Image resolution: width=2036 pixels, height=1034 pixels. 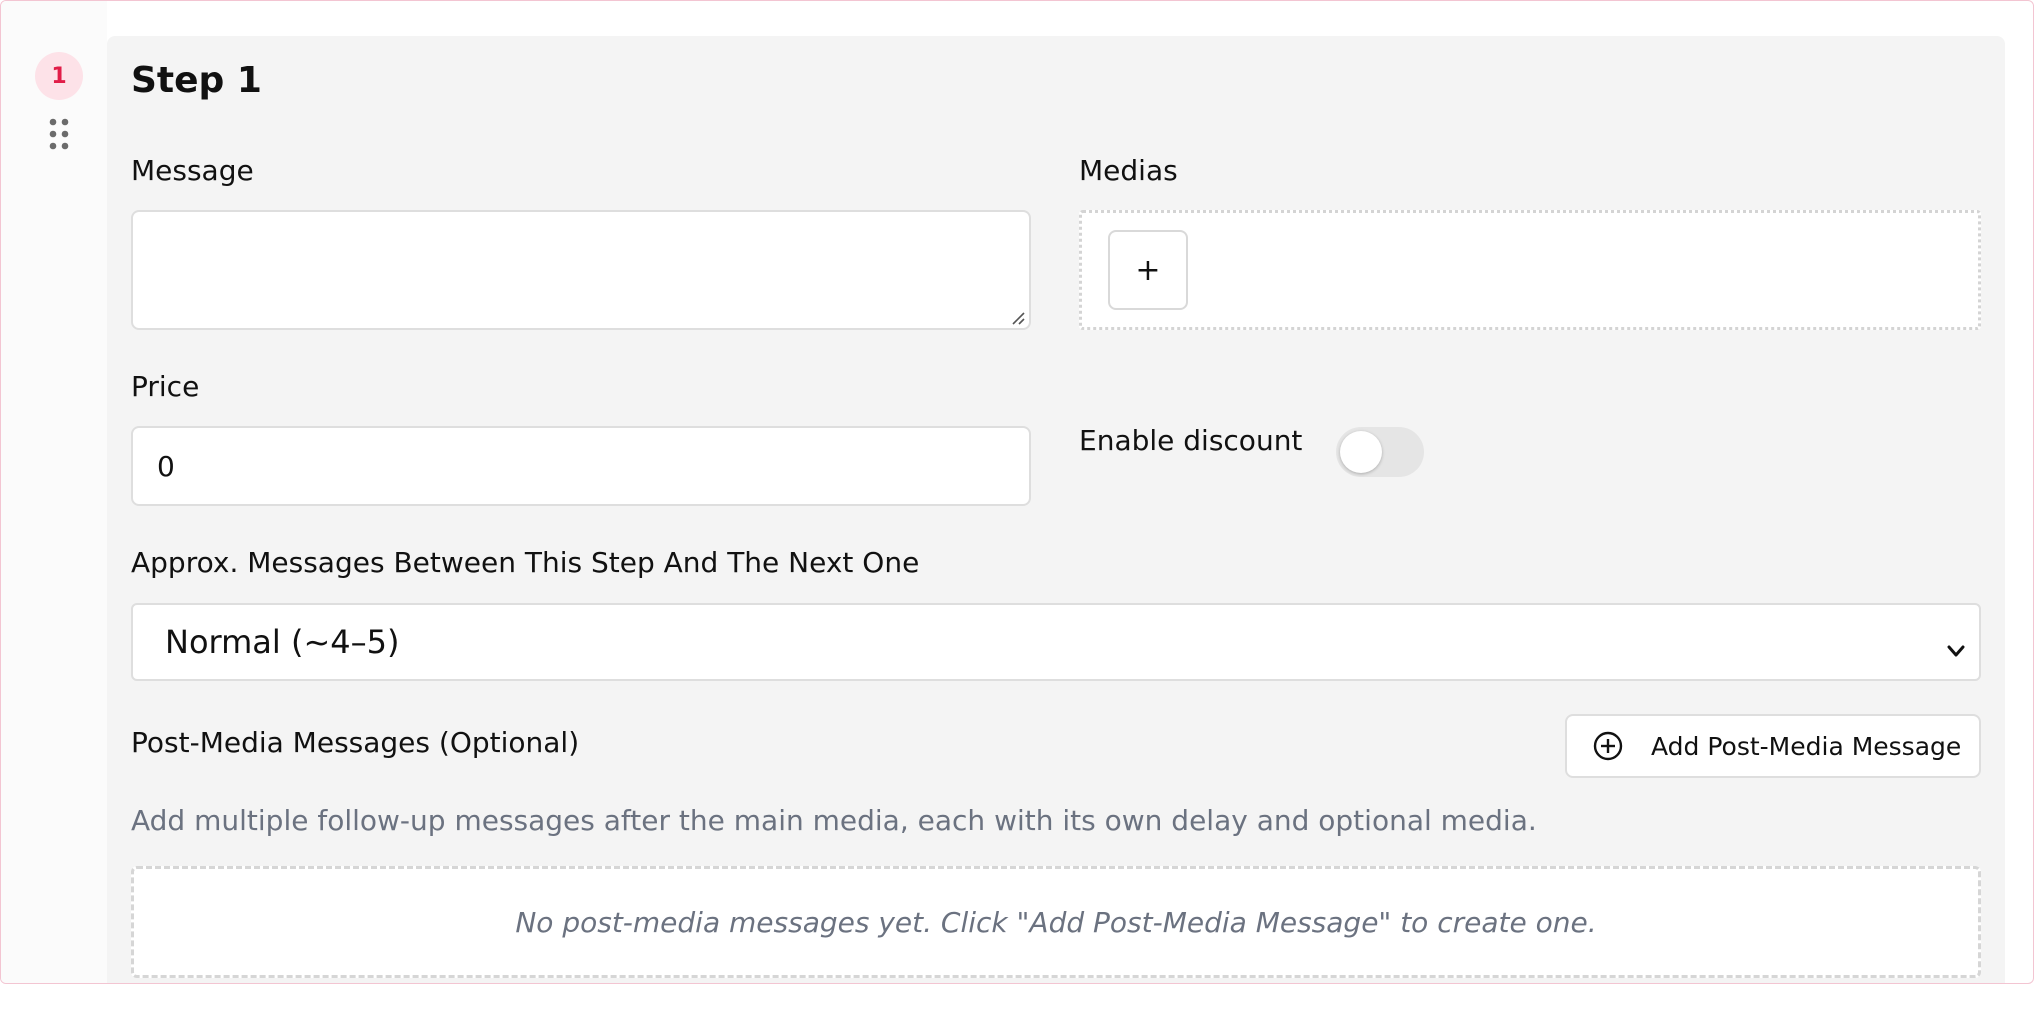 What do you see at coordinates (196, 80) in the screenshot?
I see `step-title: Step 1` at bounding box center [196, 80].